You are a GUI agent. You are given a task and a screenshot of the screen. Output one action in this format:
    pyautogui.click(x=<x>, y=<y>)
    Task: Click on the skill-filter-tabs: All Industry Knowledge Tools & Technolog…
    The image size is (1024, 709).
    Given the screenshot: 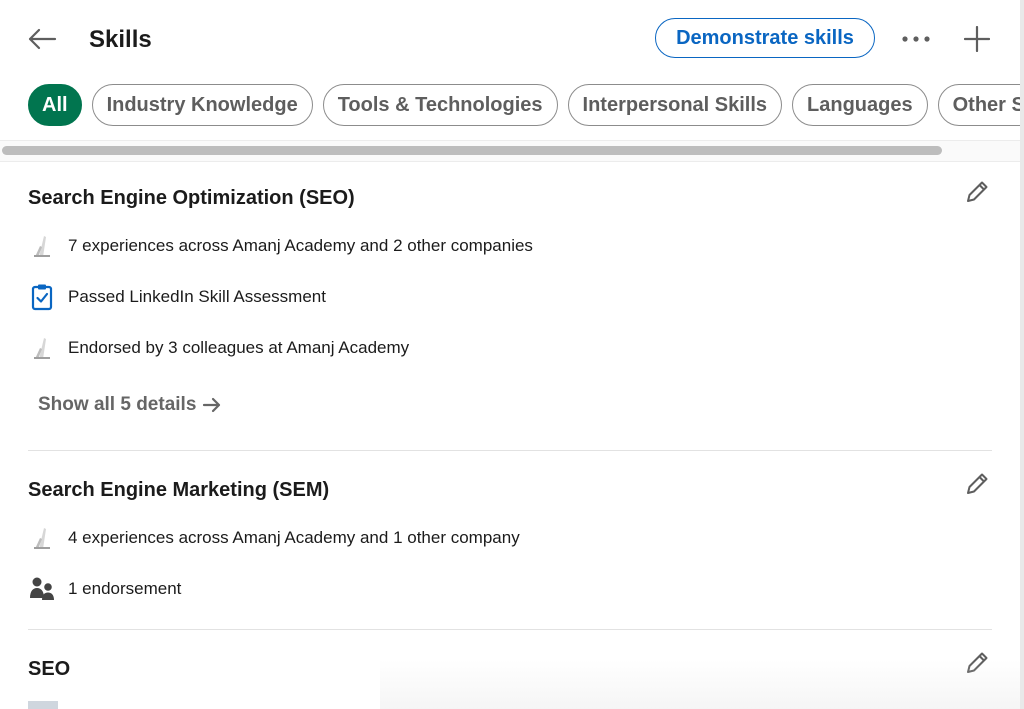 What is the action you would take?
    pyautogui.click(x=526, y=105)
    